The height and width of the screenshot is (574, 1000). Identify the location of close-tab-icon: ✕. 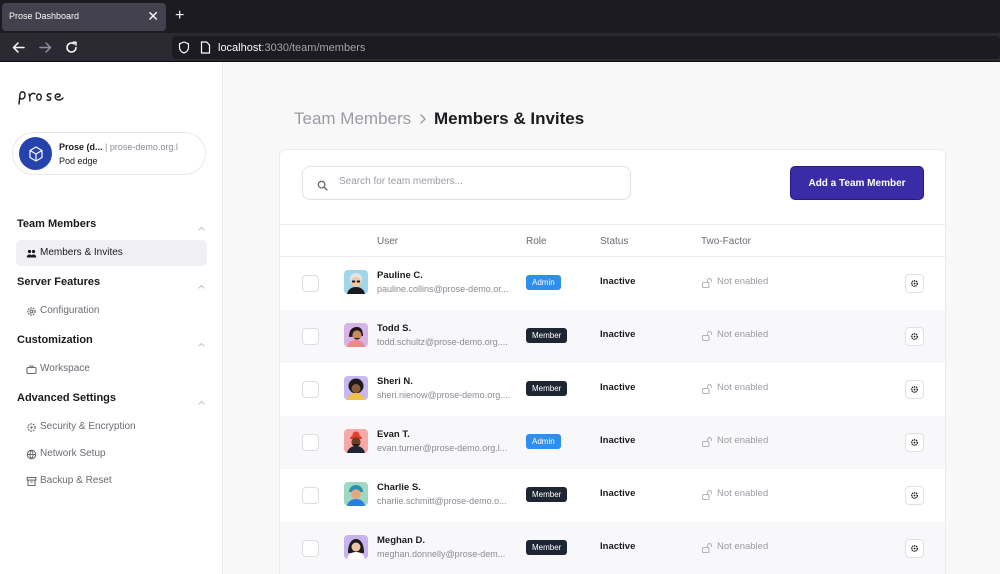
(153, 16).